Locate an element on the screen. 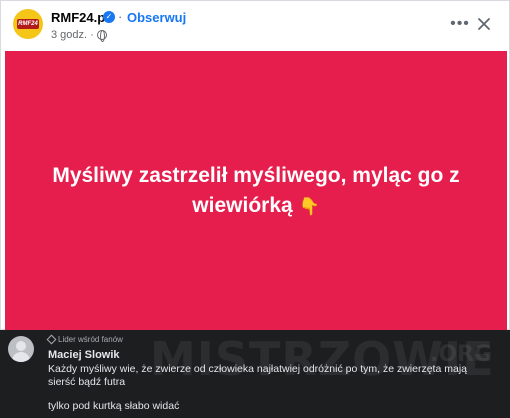 This screenshot has height=418, width=510. fan-badge: Lider wśród fanów is located at coordinates (84, 339).